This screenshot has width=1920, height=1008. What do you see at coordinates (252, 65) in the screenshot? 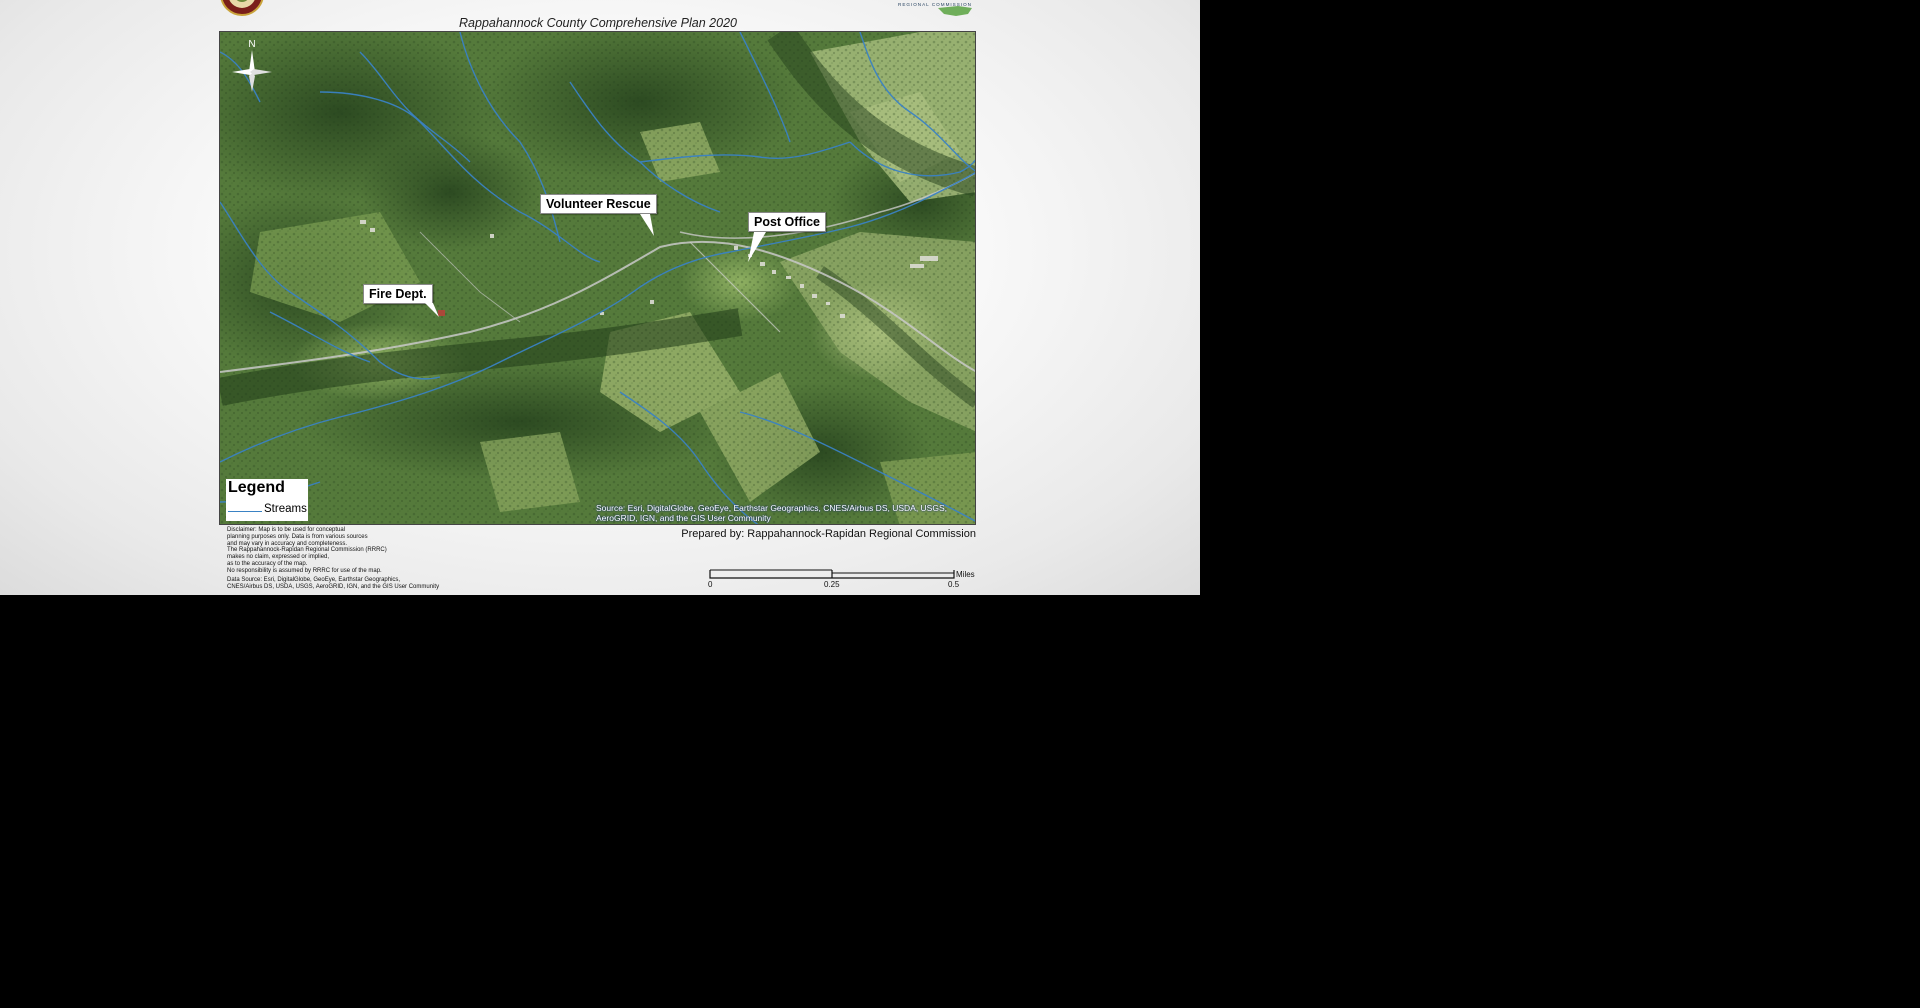
I see `north-arrow-icon: N` at bounding box center [252, 65].